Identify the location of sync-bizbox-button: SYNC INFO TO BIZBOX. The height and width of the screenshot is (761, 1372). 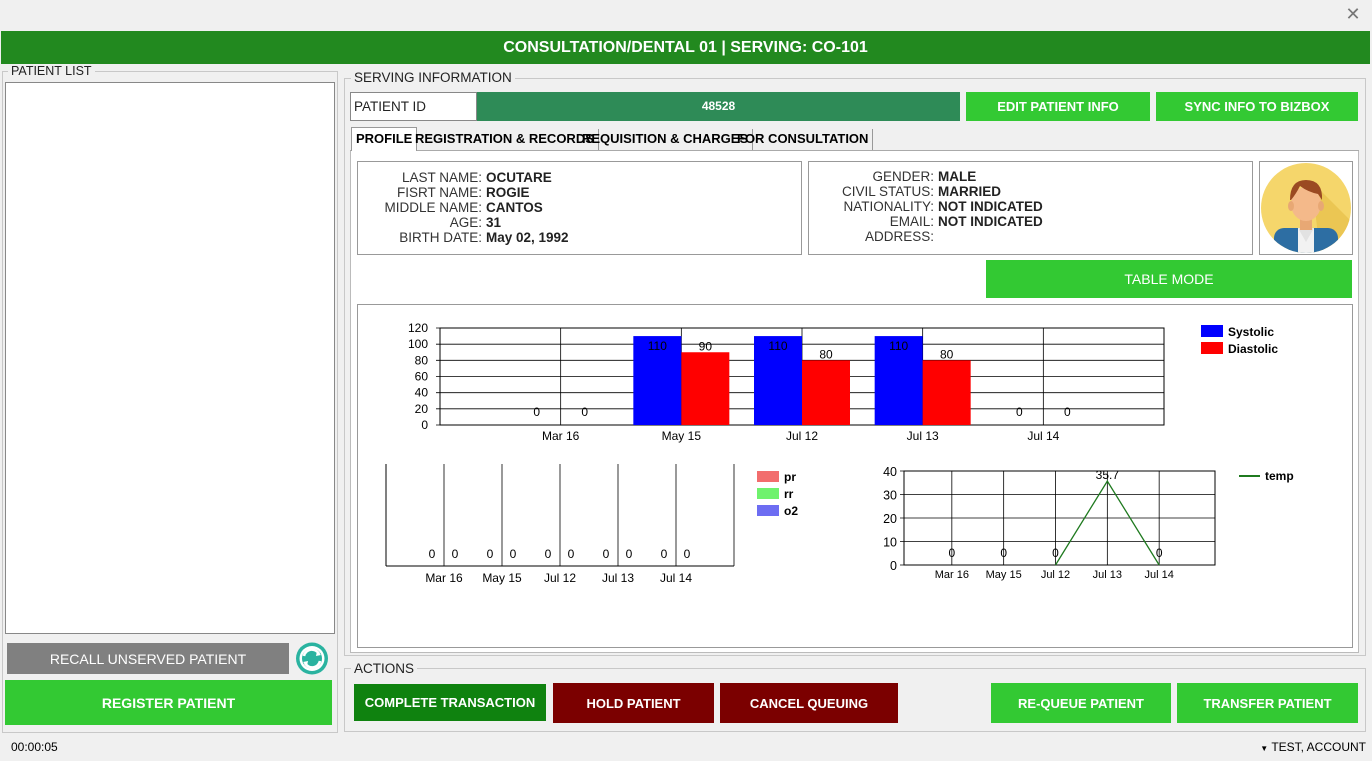
(1257, 106).